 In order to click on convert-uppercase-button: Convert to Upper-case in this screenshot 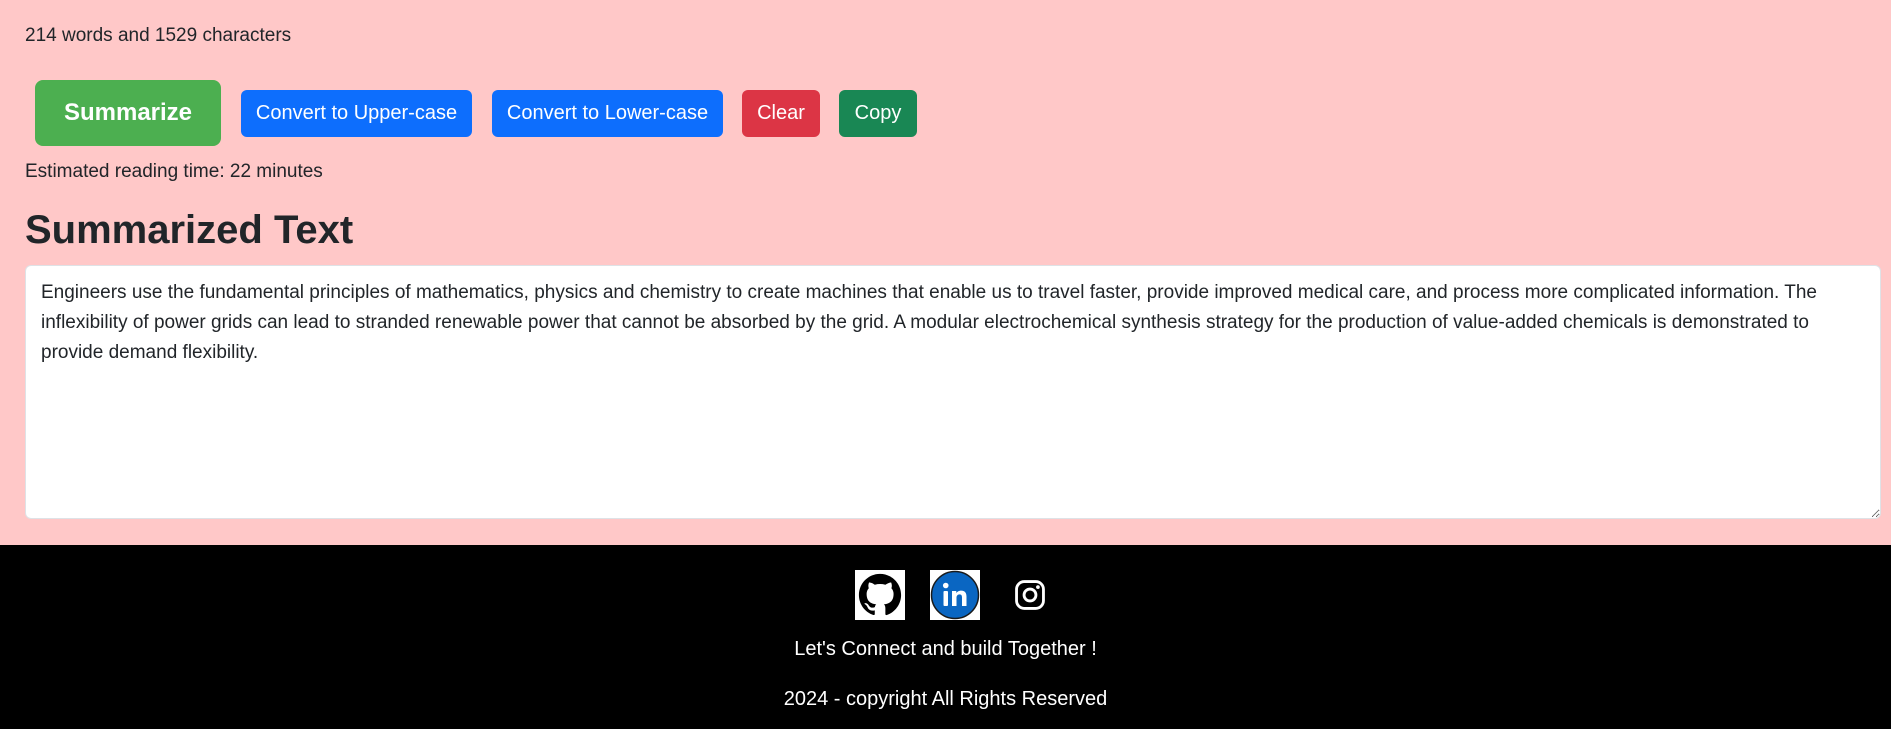, I will do `click(356, 113)`.